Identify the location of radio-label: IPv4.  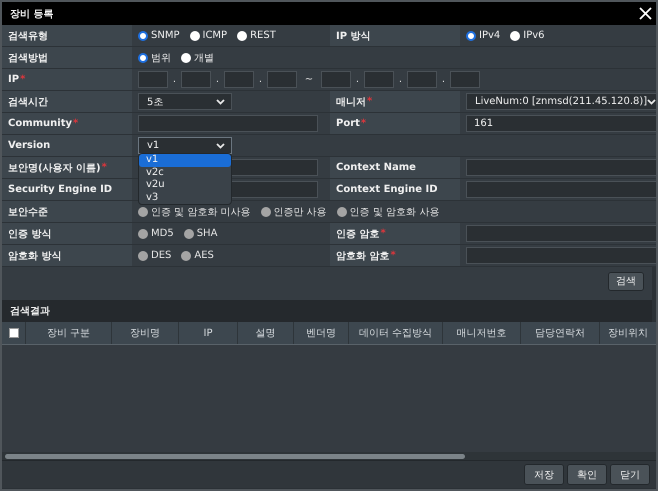
(489, 35).